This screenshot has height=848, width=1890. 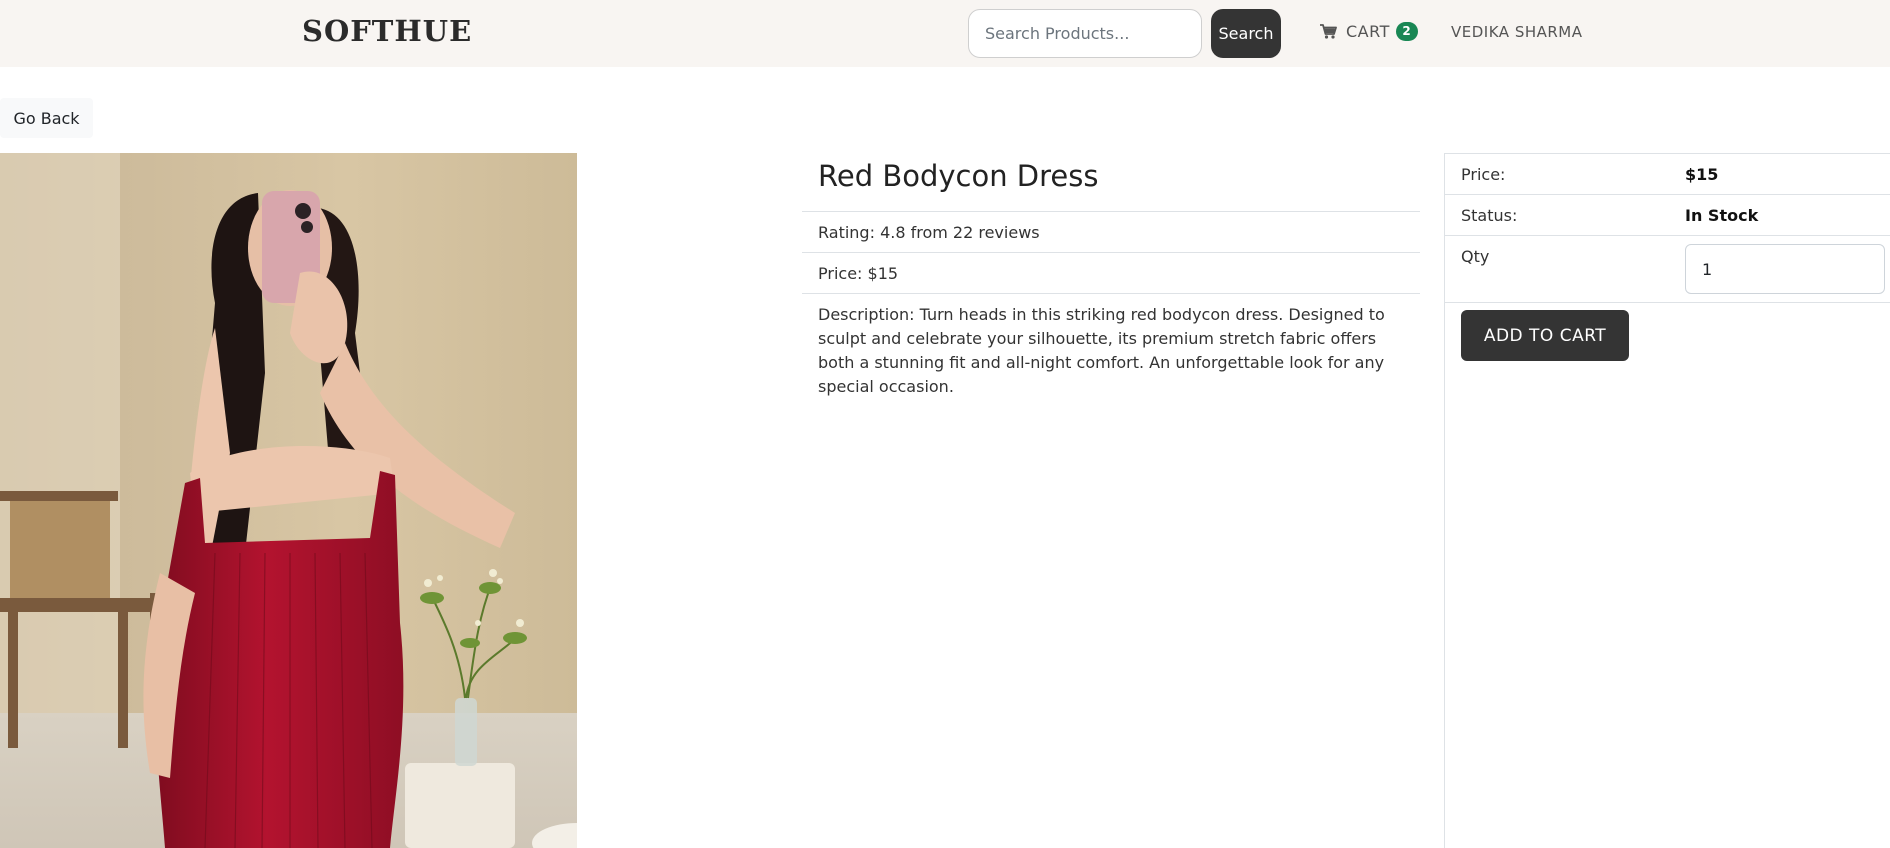 I want to click on price-row: Price: $15, so click(x=1667, y=174).